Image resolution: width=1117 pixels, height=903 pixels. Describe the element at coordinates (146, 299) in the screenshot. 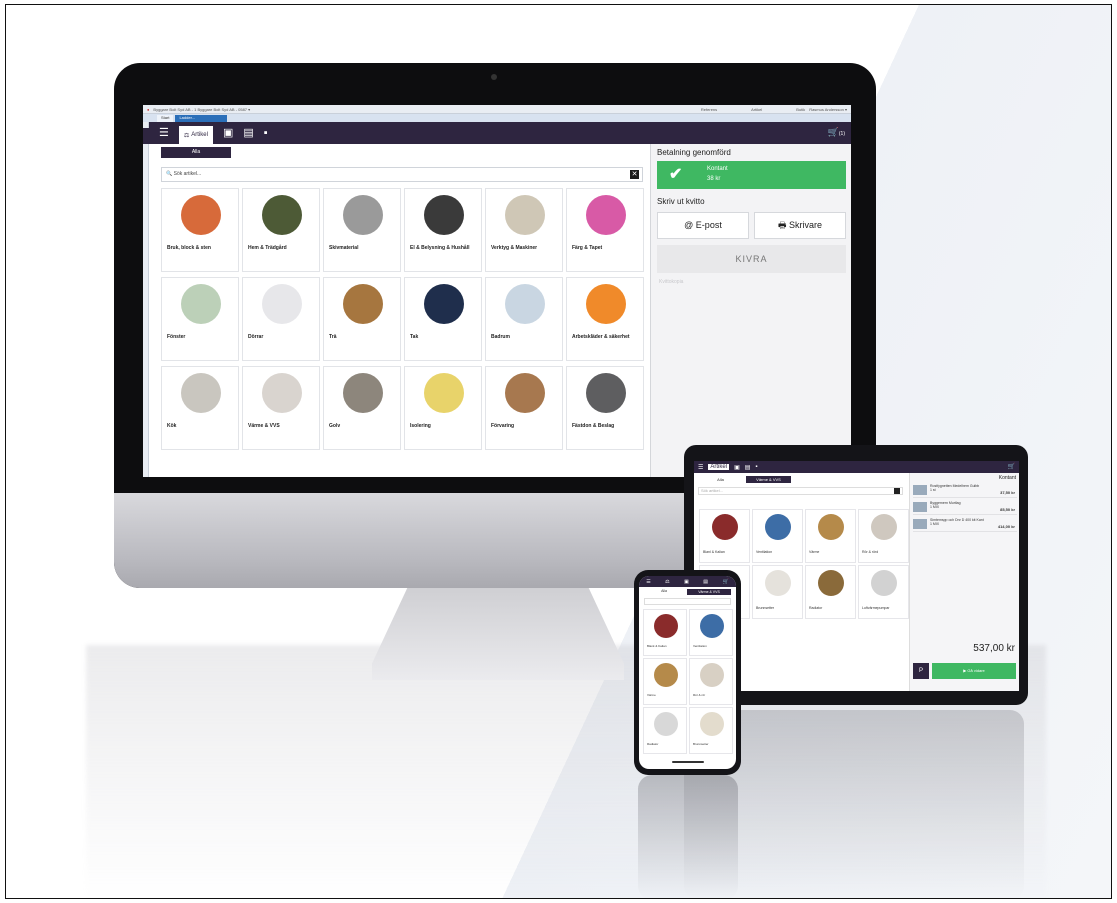

I see `side-panel-handle` at that location.